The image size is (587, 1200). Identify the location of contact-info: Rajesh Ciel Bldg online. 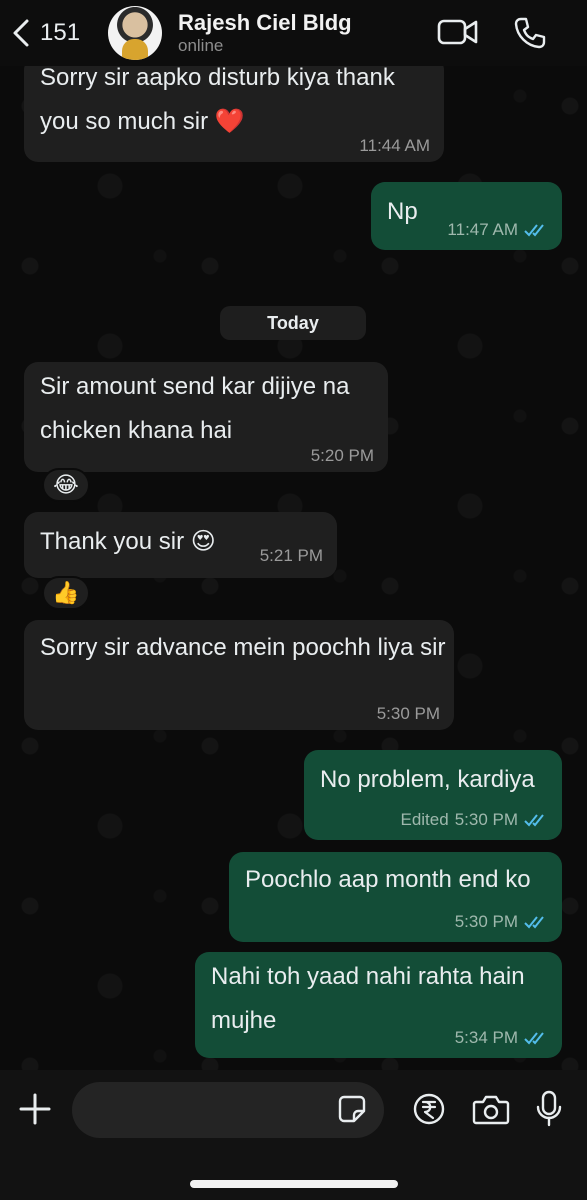
(265, 33).